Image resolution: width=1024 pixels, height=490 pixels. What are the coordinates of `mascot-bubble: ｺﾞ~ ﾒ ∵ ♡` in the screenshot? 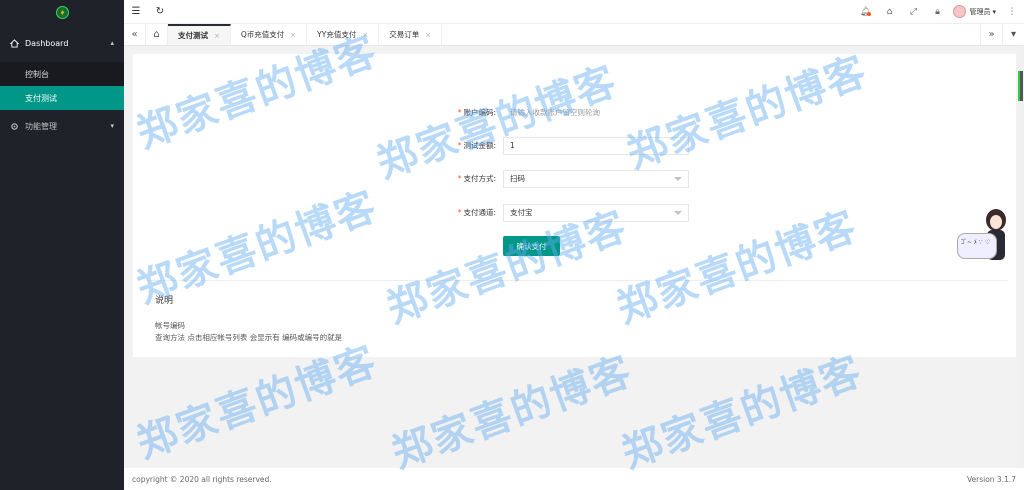 It's located at (977, 246).